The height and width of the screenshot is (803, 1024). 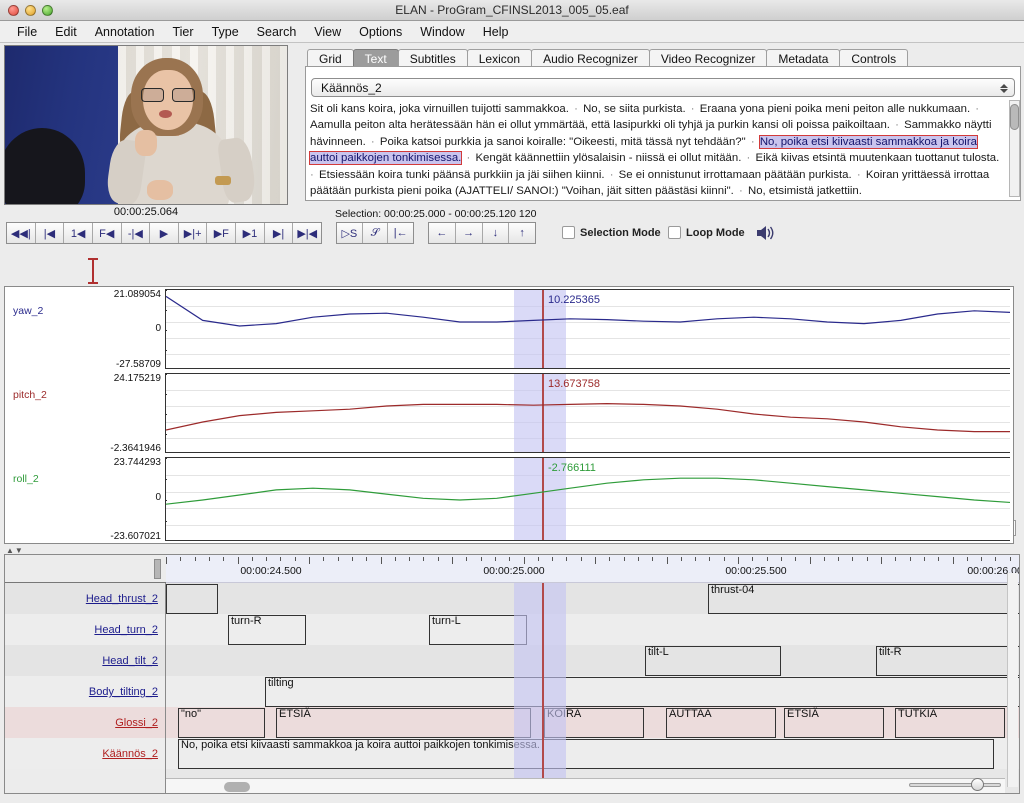 I want to click on clear-selection-button: 𝒮, so click(x=375, y=233).